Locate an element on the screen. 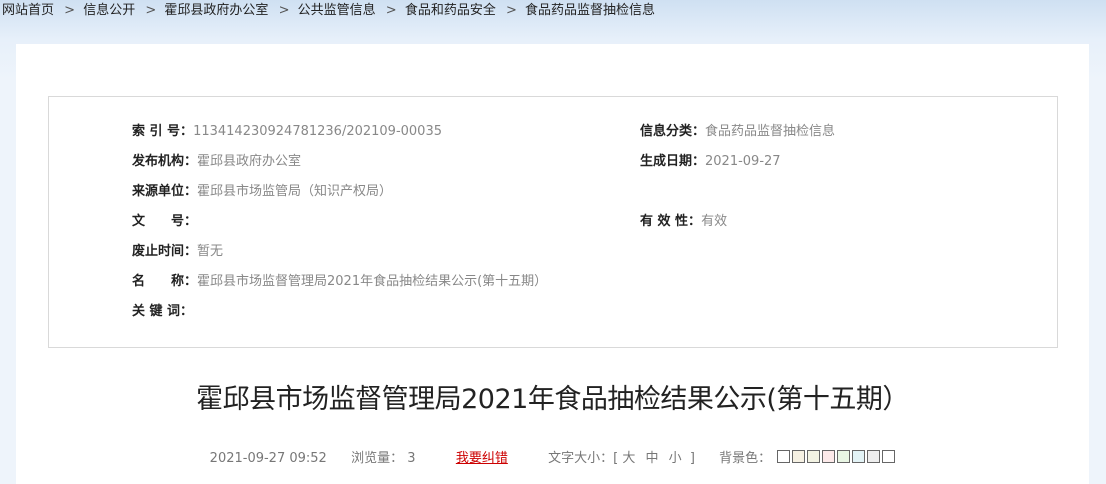 The image size is (1106, 484). validity-value: 有效 is located at coordinates (714, 221).